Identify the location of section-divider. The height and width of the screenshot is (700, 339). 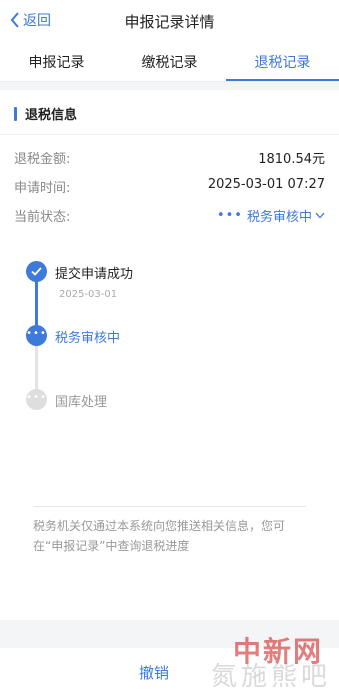
(169, 134).